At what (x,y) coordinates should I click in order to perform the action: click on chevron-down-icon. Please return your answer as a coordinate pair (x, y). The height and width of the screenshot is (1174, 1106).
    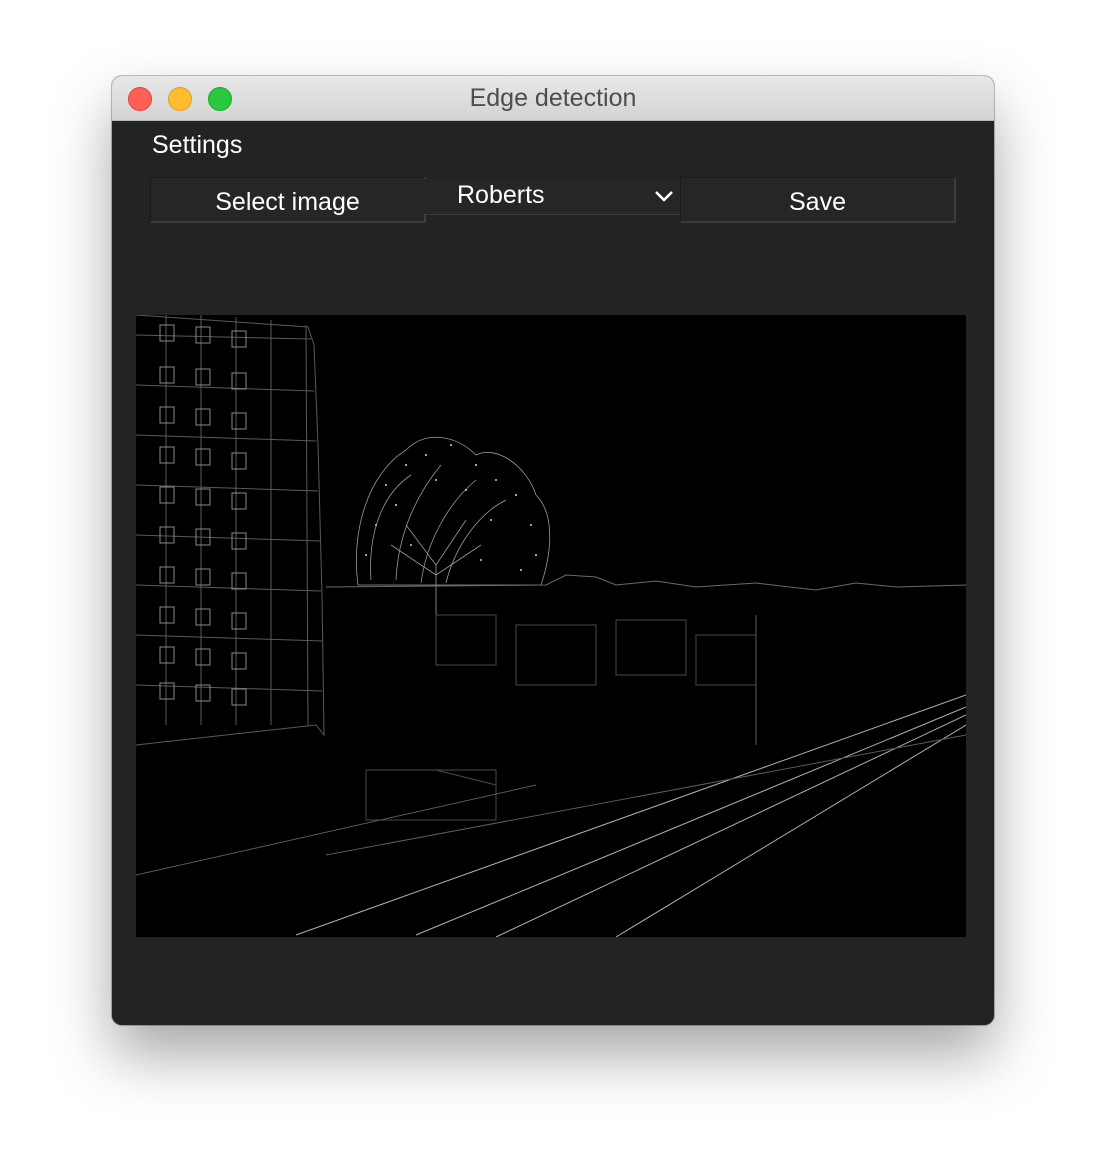
    Looking at the image, I should click on (664, 196).